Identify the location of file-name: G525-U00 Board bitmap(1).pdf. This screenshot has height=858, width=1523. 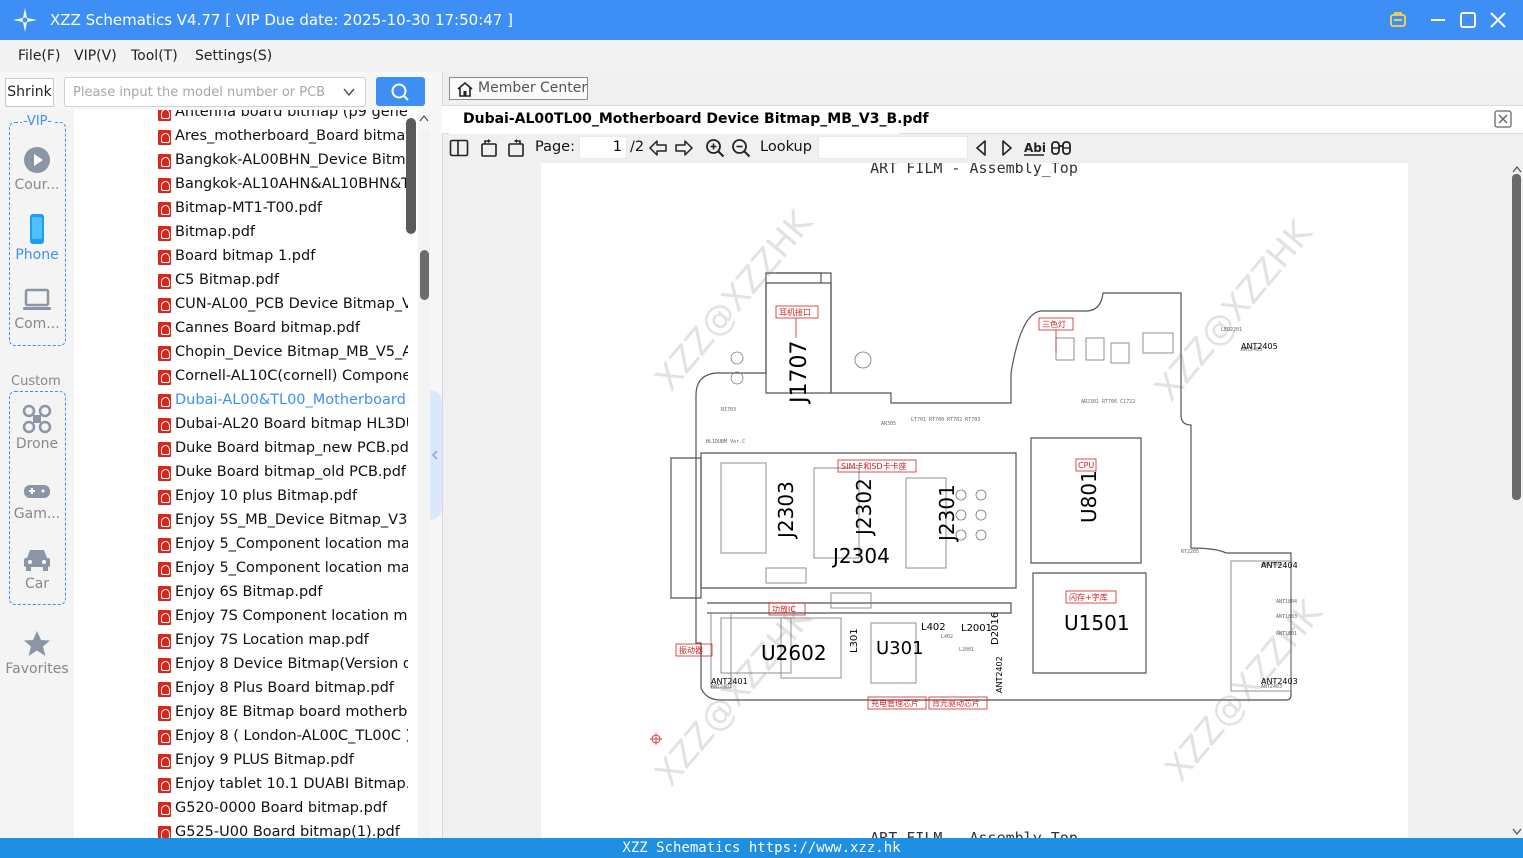
(287, 831).